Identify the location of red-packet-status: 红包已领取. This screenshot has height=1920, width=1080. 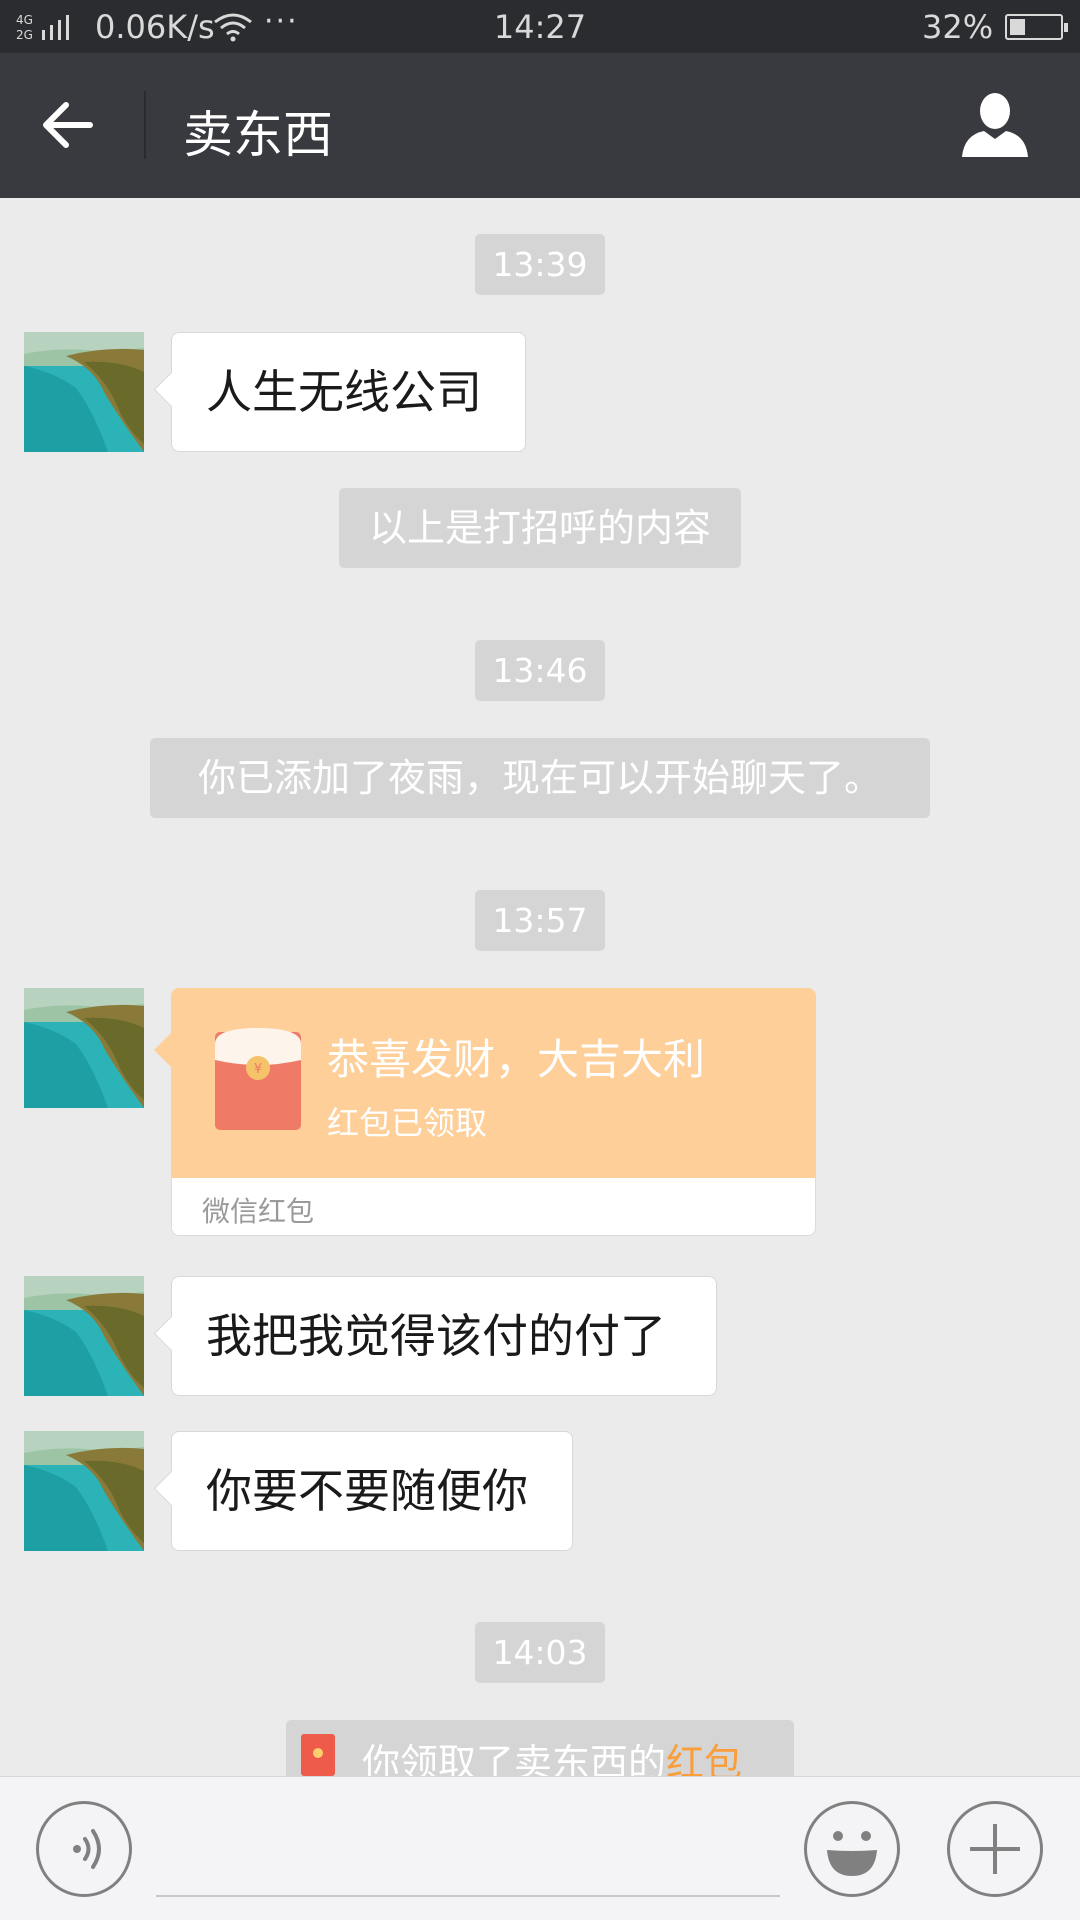
(407, 1123).